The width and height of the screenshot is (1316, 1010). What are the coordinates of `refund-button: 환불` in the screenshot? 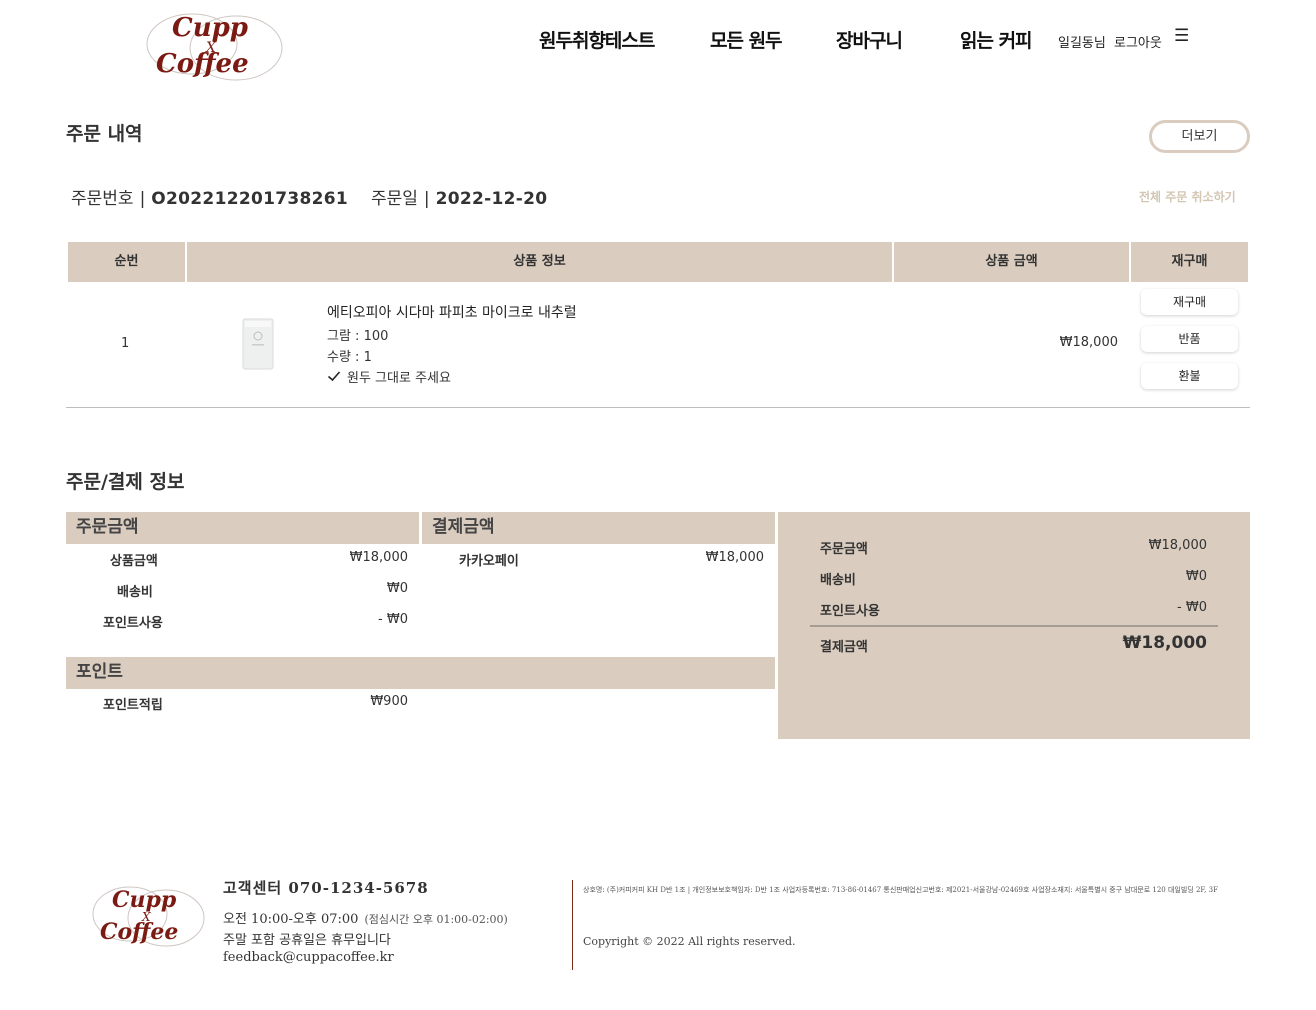 It's located at (1189, 376).